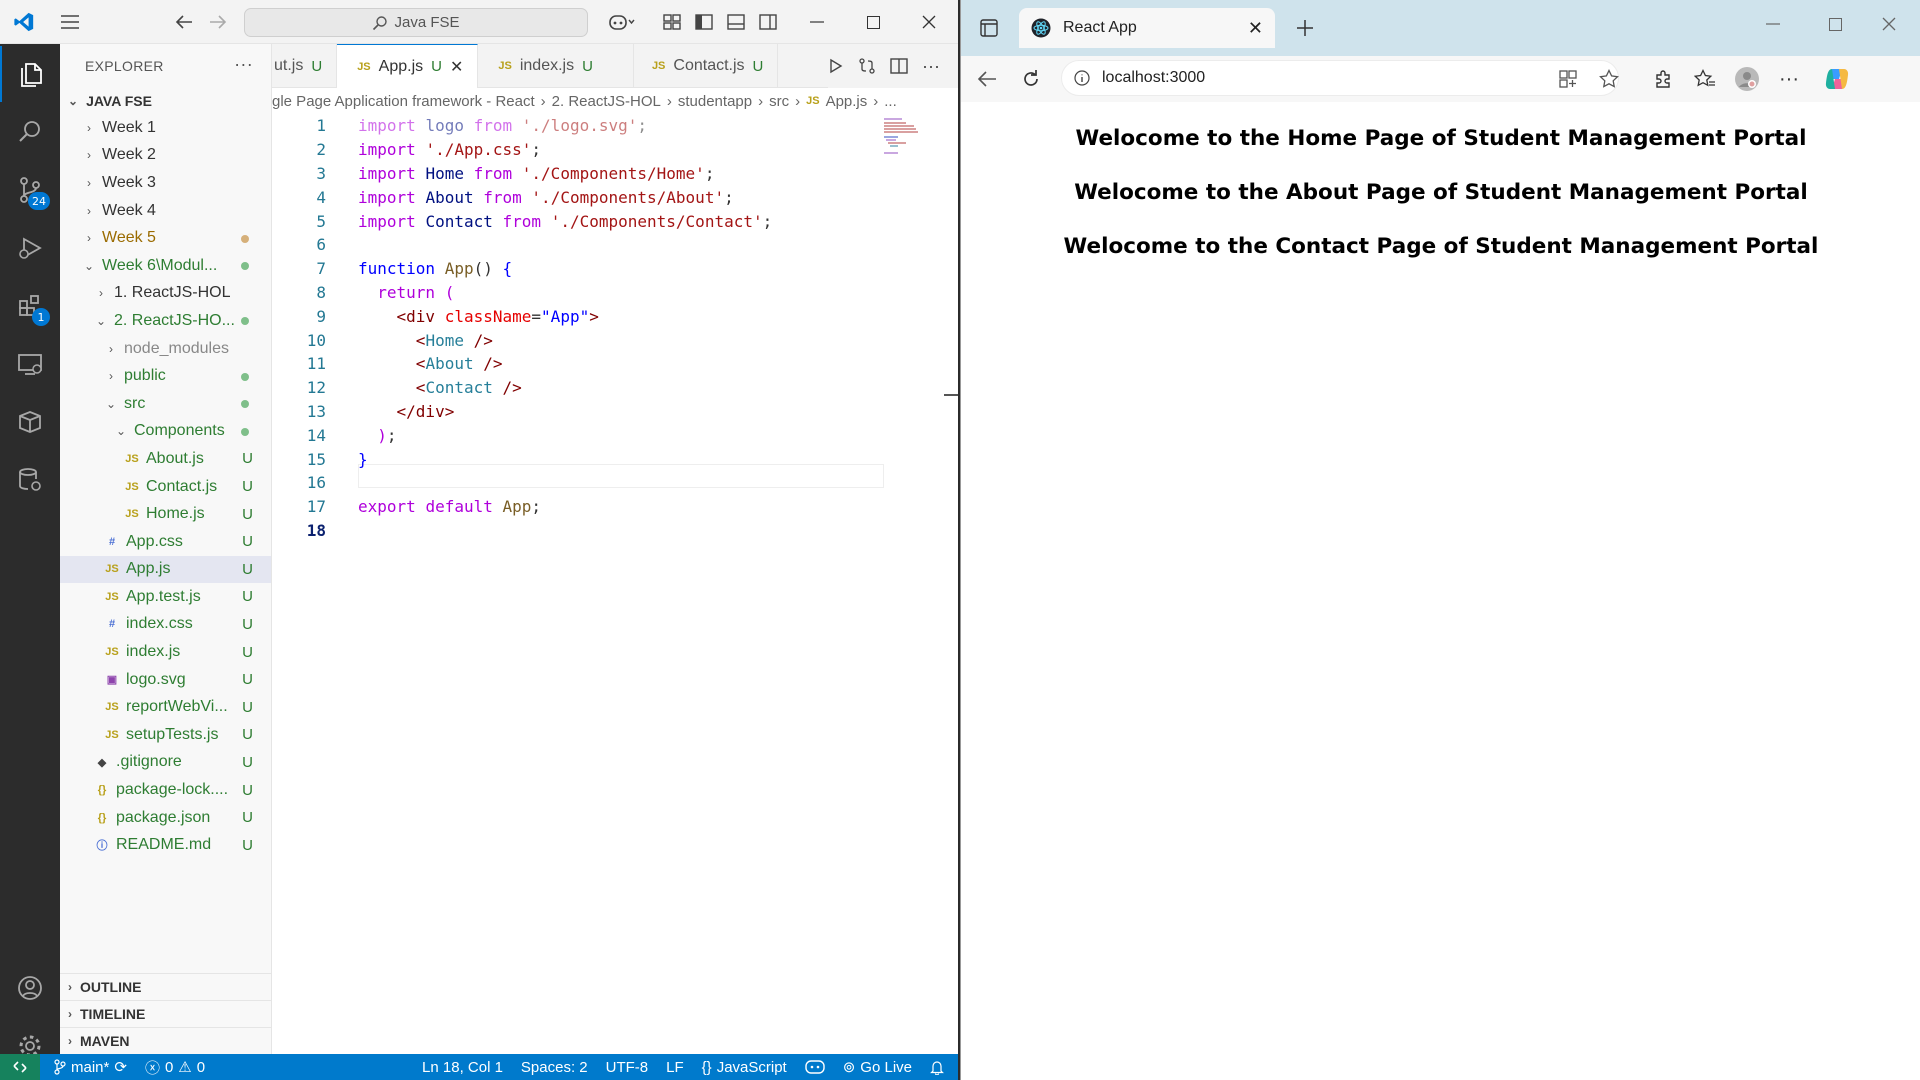 The height and width of the screenshot is (1080, 1920). What do you see at coordinates (989, 28) in the screenshot?
I see `tab-actions-icon` at bounding box center [989, 28].